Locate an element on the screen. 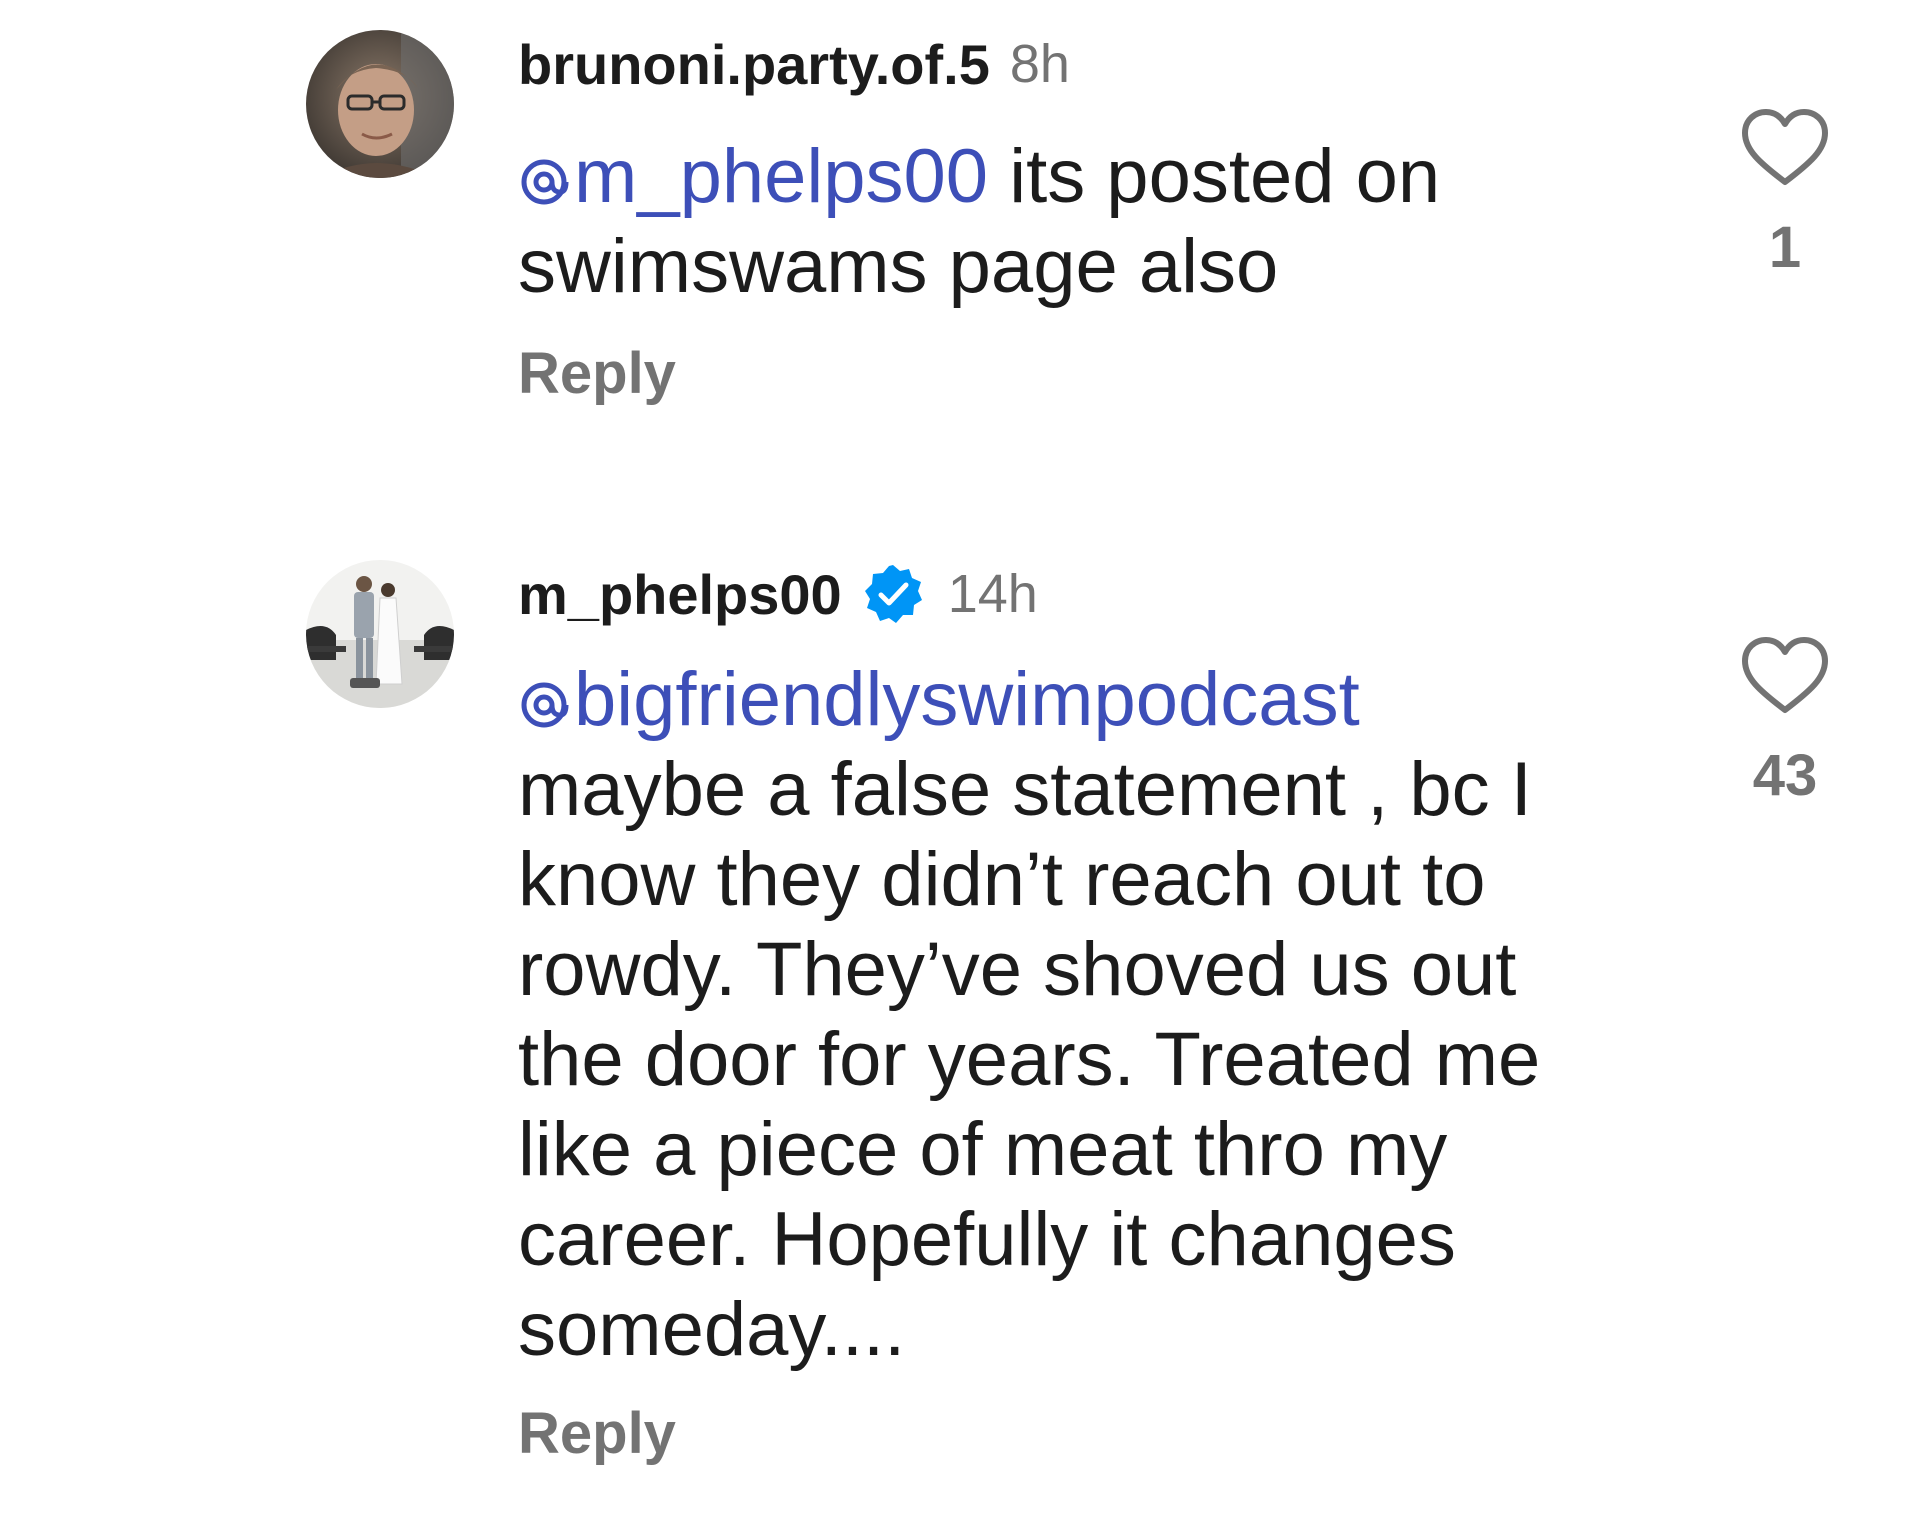 This screenshot has height=1526, width=1920. like-column: 1 is located at coordinates (1785, 194).